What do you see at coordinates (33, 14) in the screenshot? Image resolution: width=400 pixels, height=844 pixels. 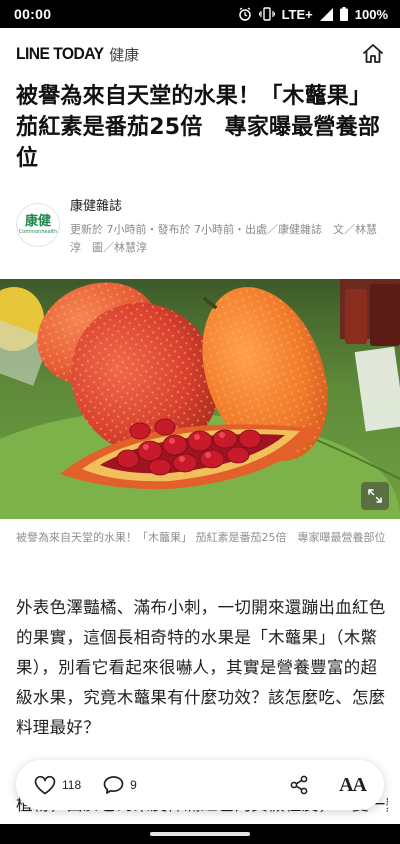 I see `status-time: 00:00` at bounding box center [33, 14].